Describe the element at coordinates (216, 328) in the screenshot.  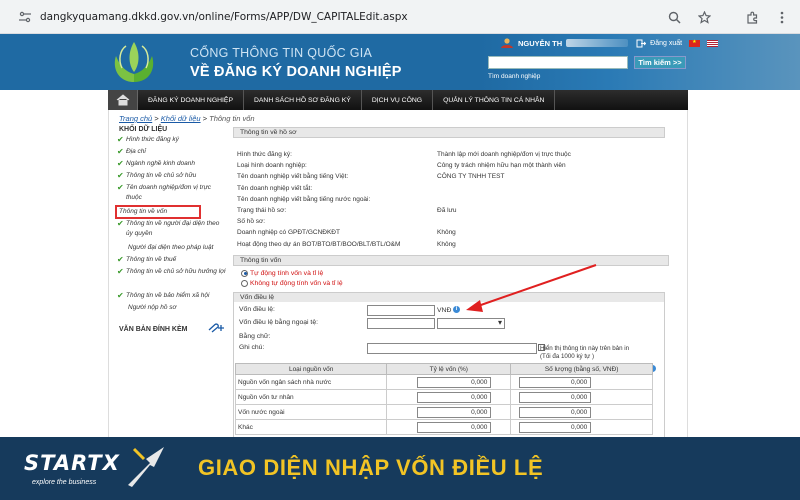
I see `attach-icon` at that location.